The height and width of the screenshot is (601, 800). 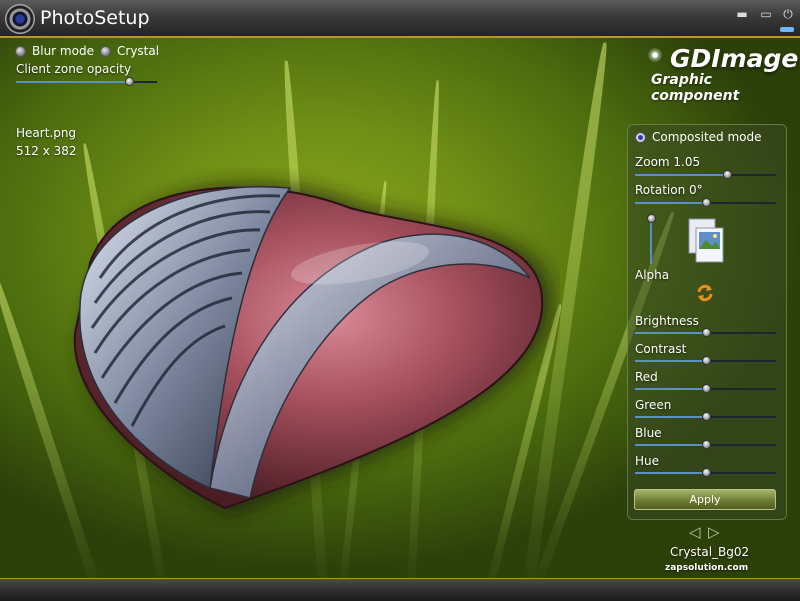 I want to click on blur-mode-radio: Blur mode, so click(x=54, y=51).